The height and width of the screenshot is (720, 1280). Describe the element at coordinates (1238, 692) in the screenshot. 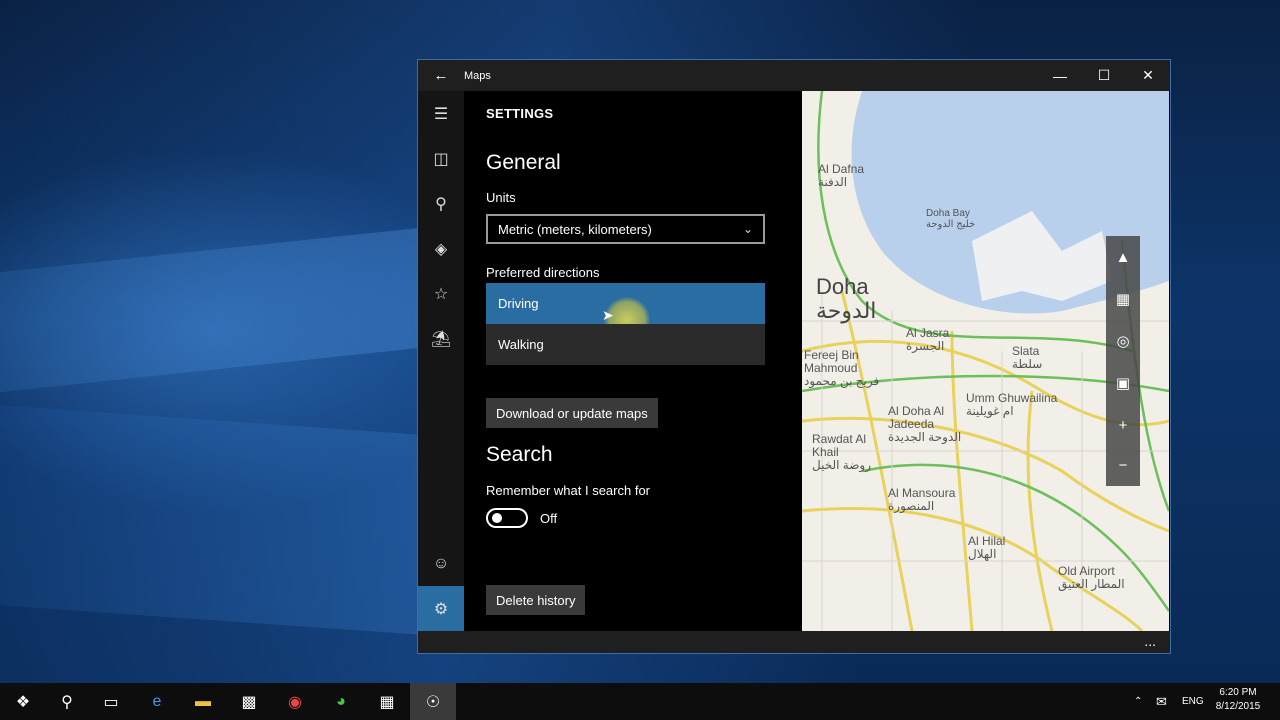

I see `clock-time: 6:20 PM` at that location.